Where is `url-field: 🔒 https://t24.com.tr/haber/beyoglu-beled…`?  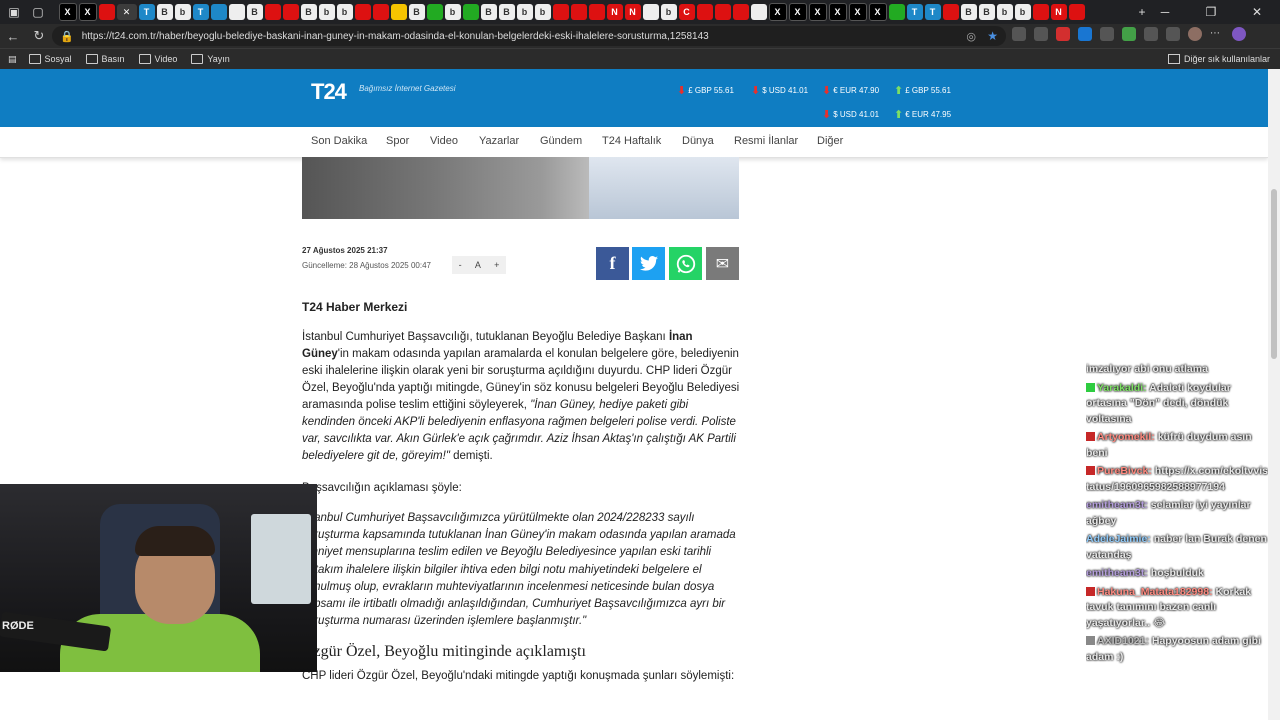
url-field: 🔒 https://t24.com.tr/haber/beyoglu-beled… is located at coordinates (529, 36).